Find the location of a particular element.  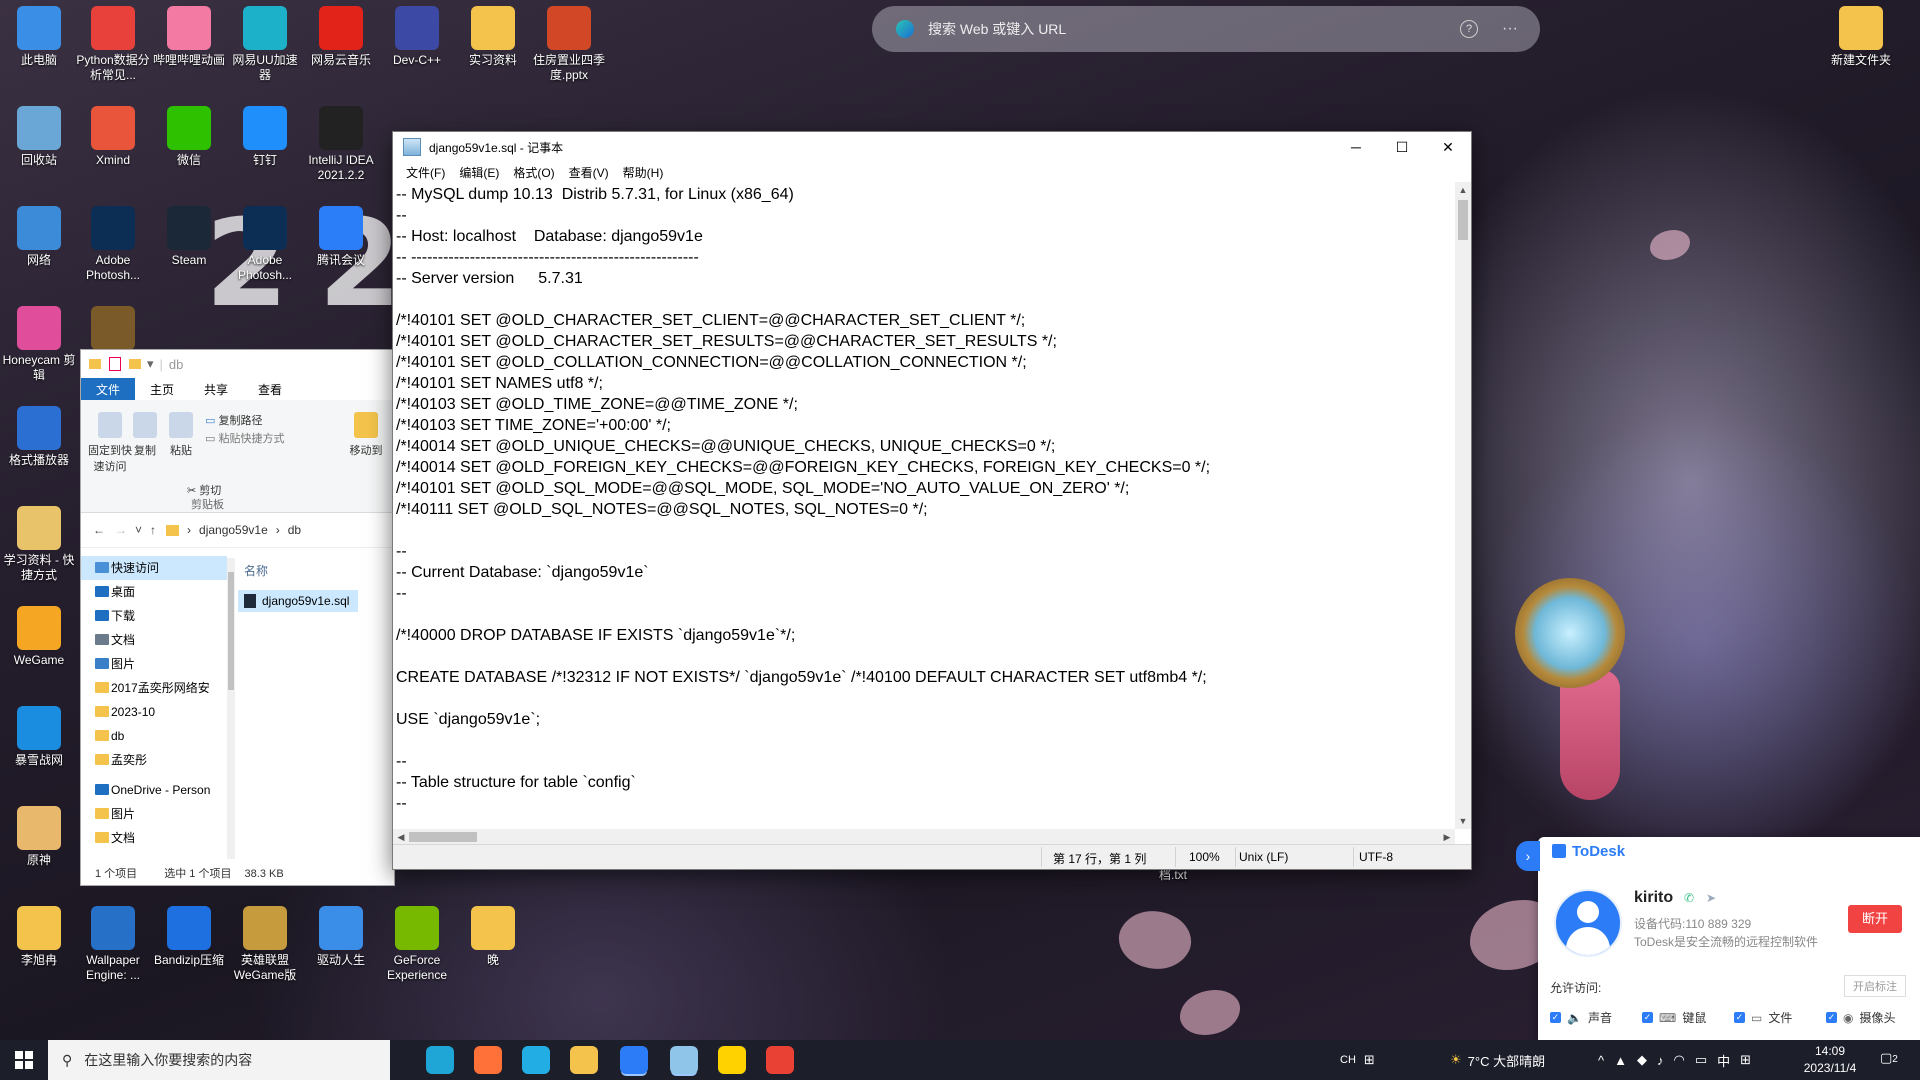

nav-item: 孟奕彤 is located at coordinates (154, 760).